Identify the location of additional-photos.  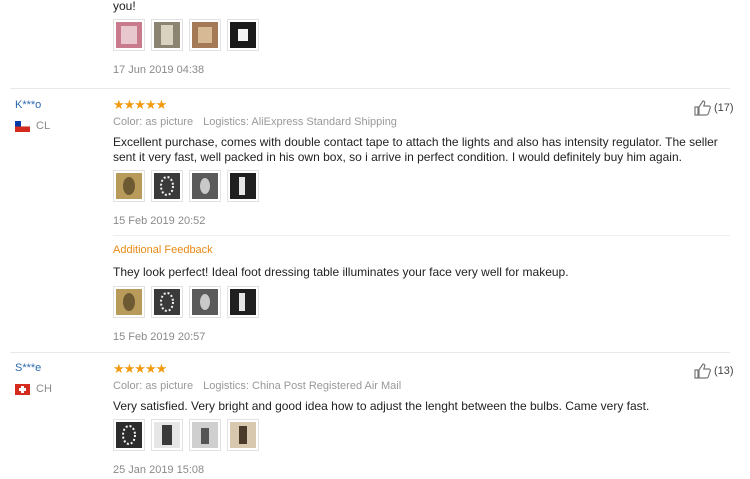
(186, 302).